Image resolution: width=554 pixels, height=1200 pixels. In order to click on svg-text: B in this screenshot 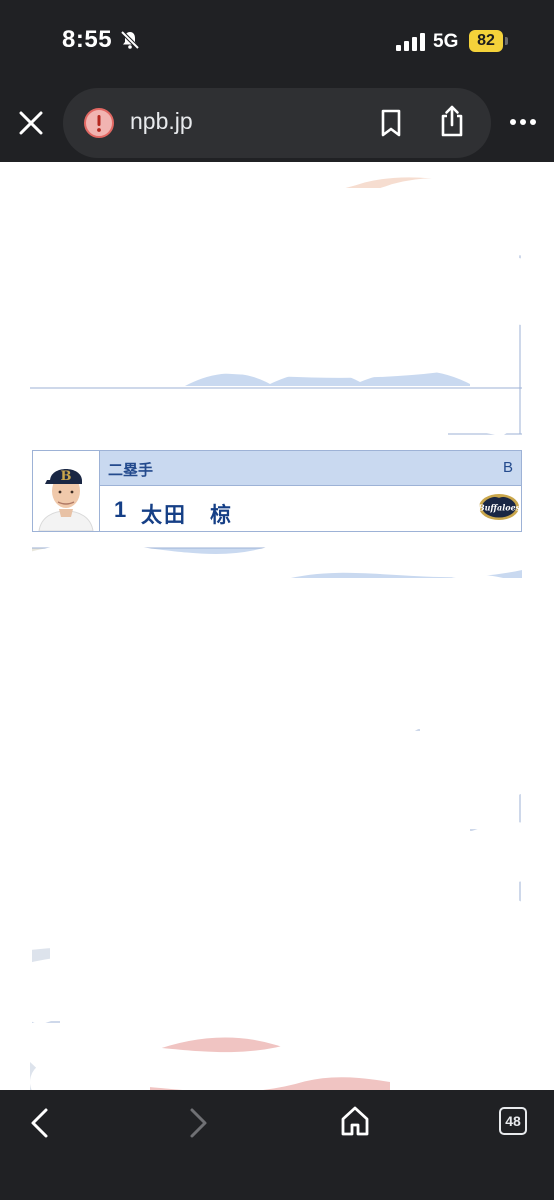, I will do `click(66, 476)`.